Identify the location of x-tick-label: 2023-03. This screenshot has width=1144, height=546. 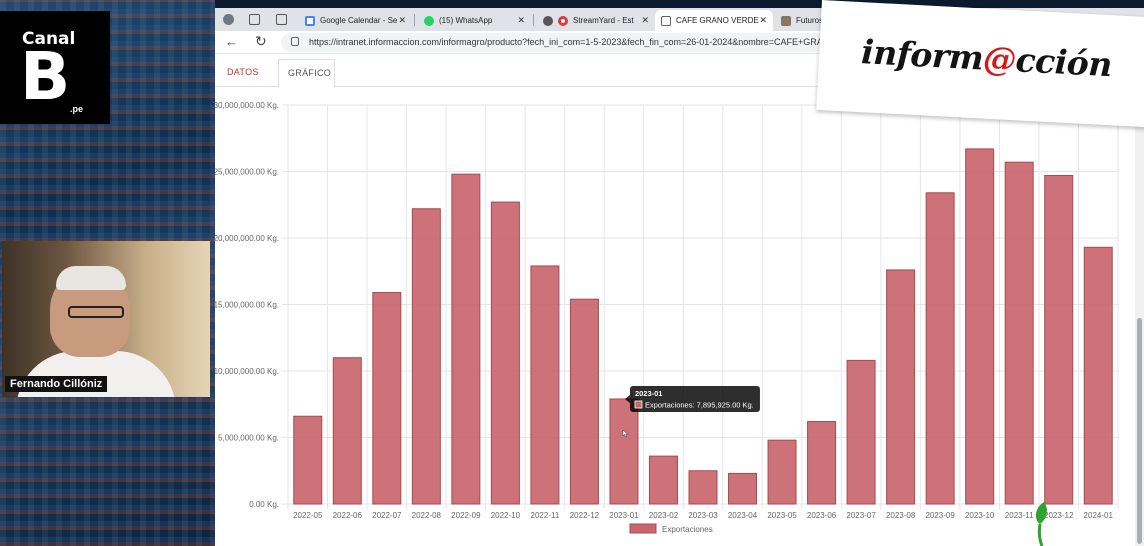
(703, 515).